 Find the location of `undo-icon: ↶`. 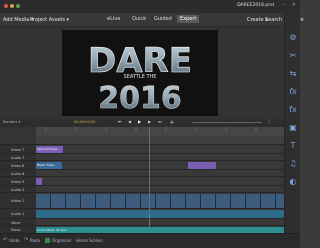

undo-icon: ↶ is located at coordinates (5, 240).